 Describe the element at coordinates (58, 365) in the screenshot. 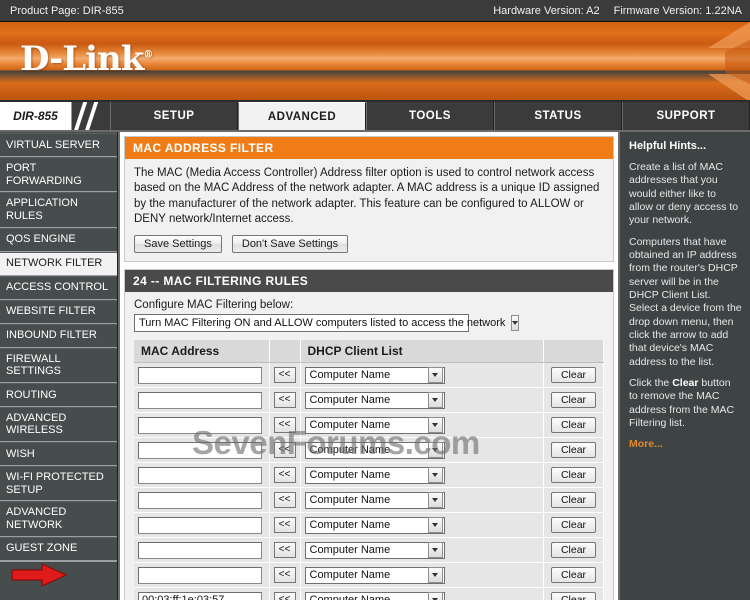

I see `sidebar-item-firewall-settings: FIREWALL SETTINGS` at that location.